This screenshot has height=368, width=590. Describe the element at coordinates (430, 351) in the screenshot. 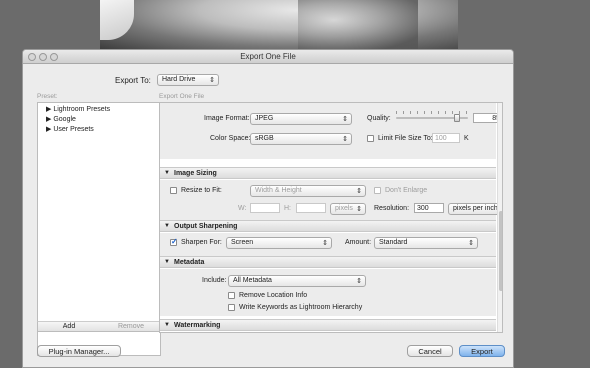

I see `cancel-button: Cancel` at that location.